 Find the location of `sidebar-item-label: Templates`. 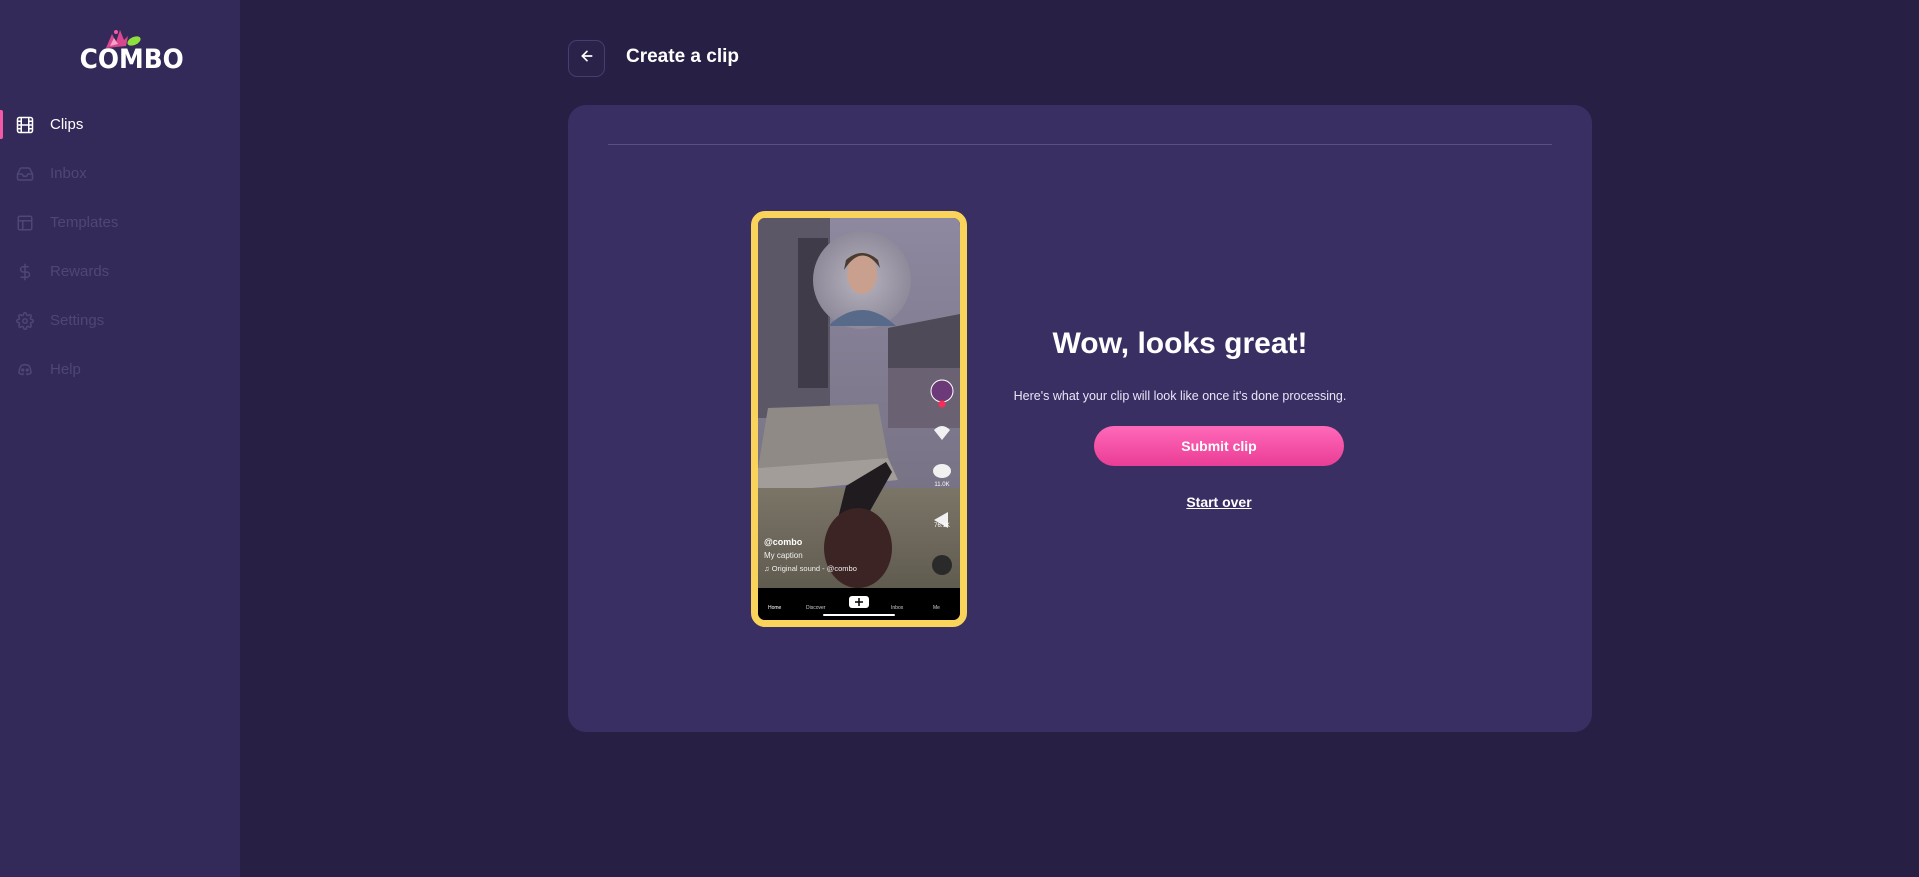

sidebar-item-label: Templates is located at coordinates (84, 222).